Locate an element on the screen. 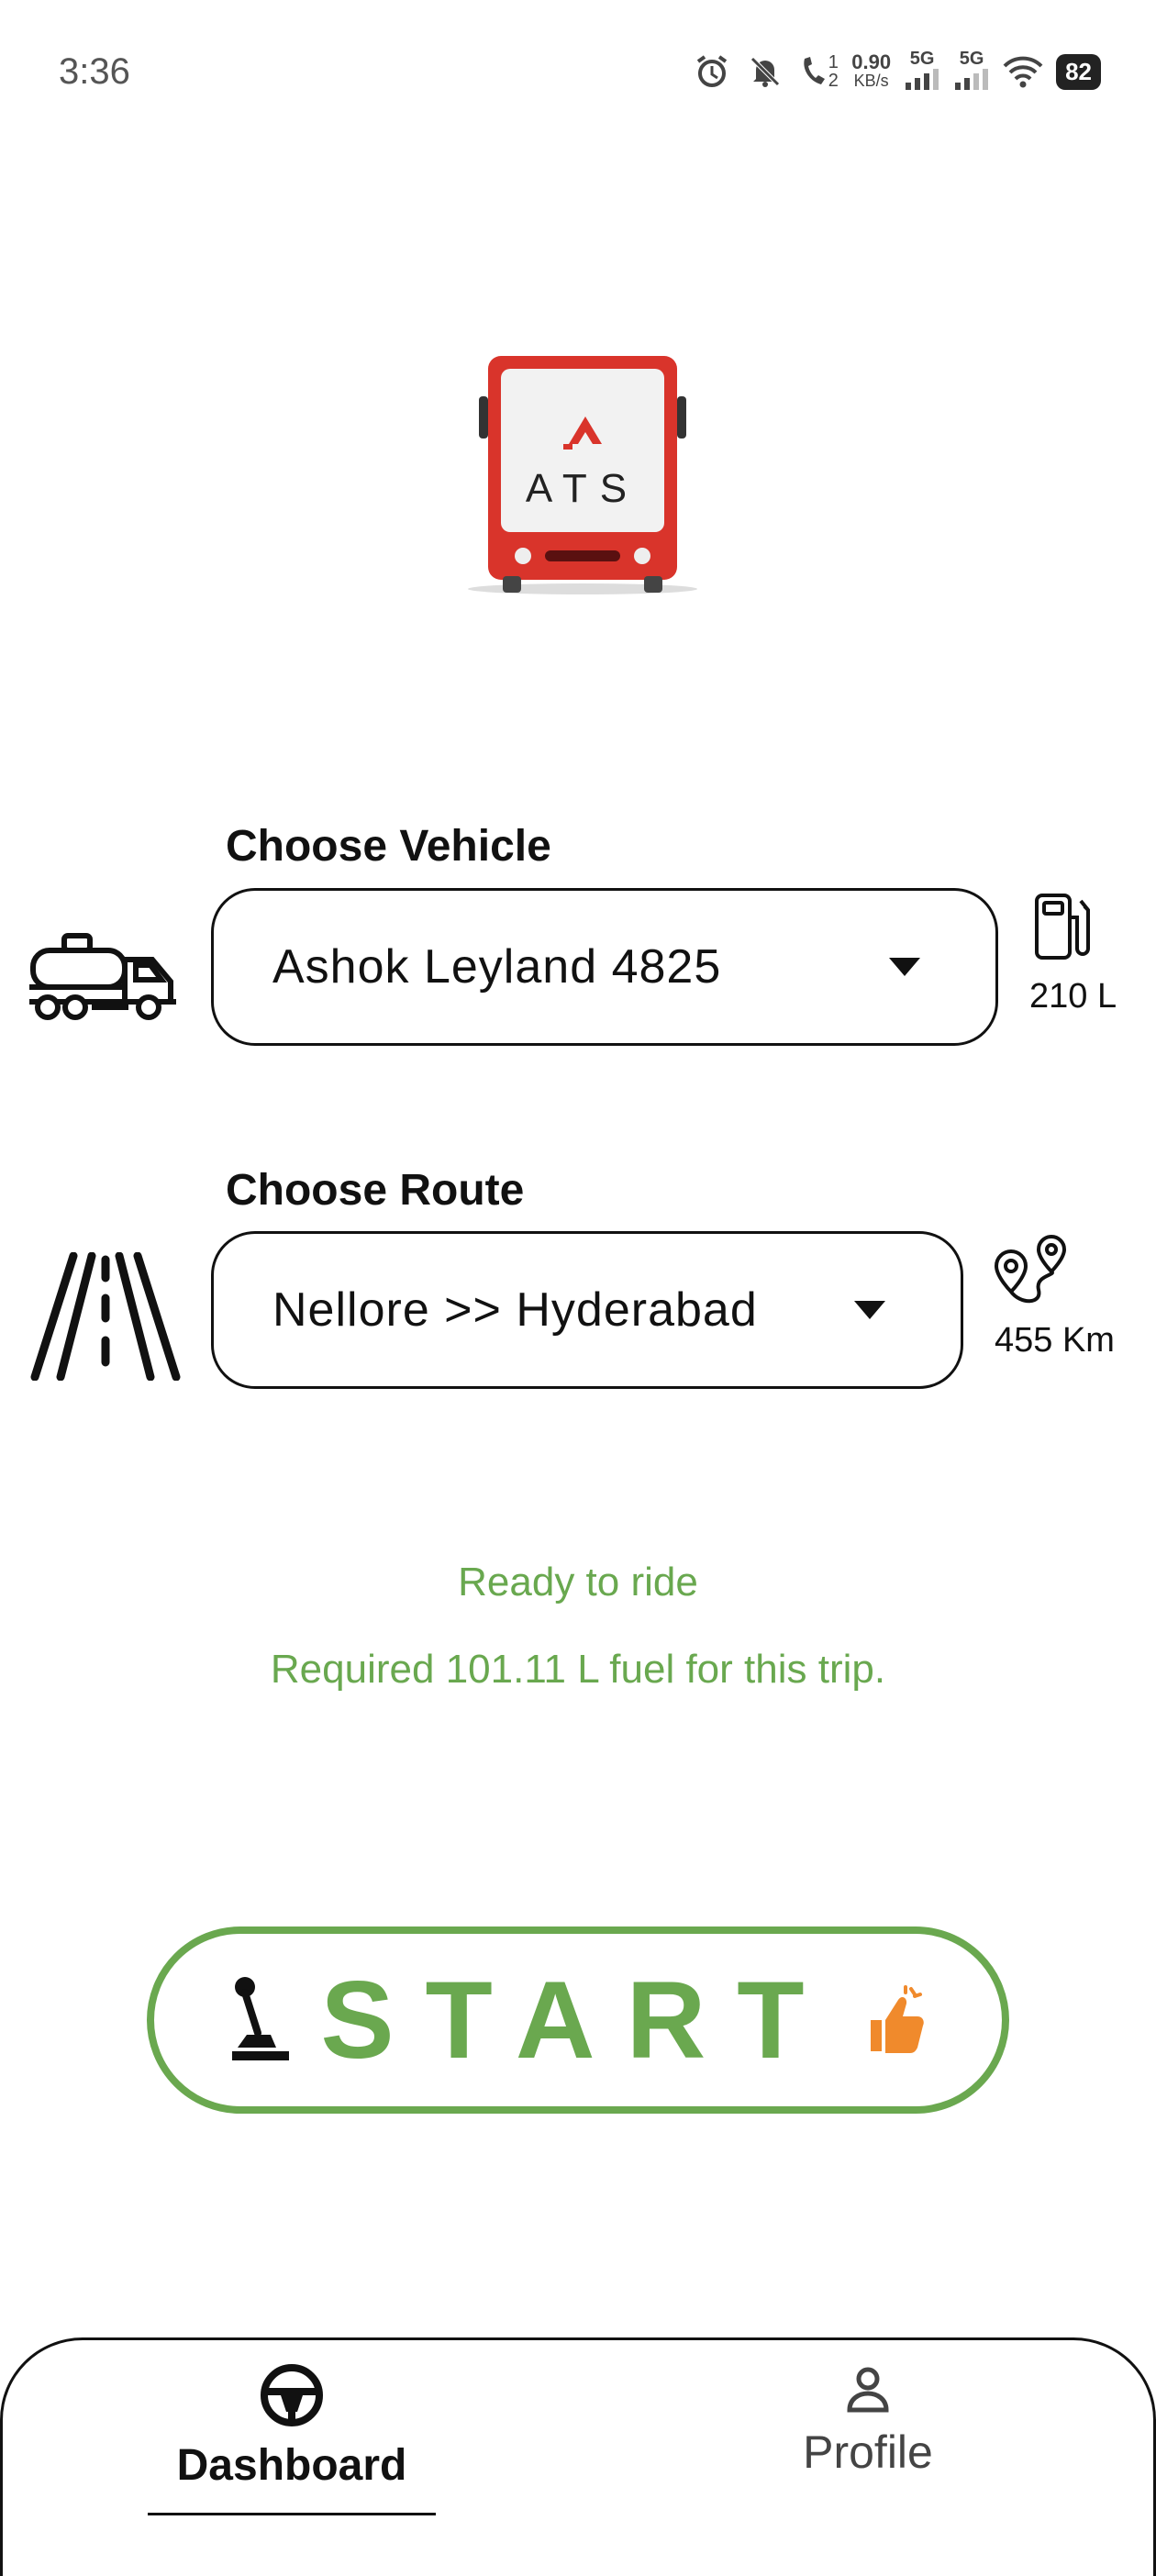 The width and height of the screenshot is (1156, 2576). vehicle-dropdown: Ashok Leyland 4825 is located at coordinates (604, 967).